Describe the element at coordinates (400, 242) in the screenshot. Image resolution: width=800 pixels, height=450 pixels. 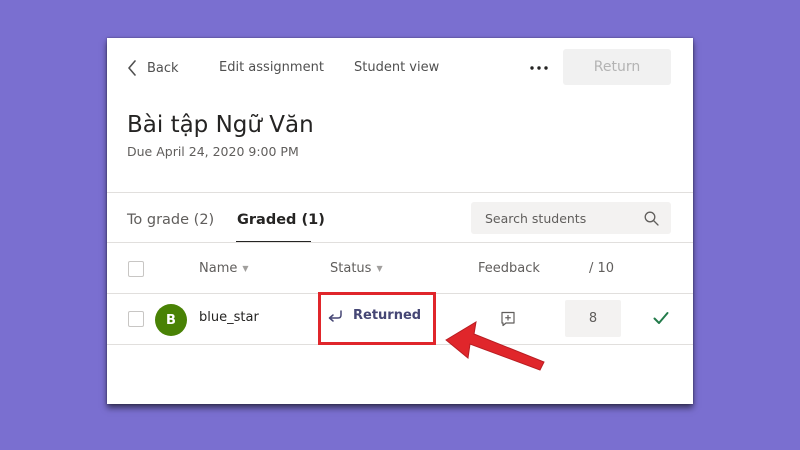
I see `tabs-divider` at that location.